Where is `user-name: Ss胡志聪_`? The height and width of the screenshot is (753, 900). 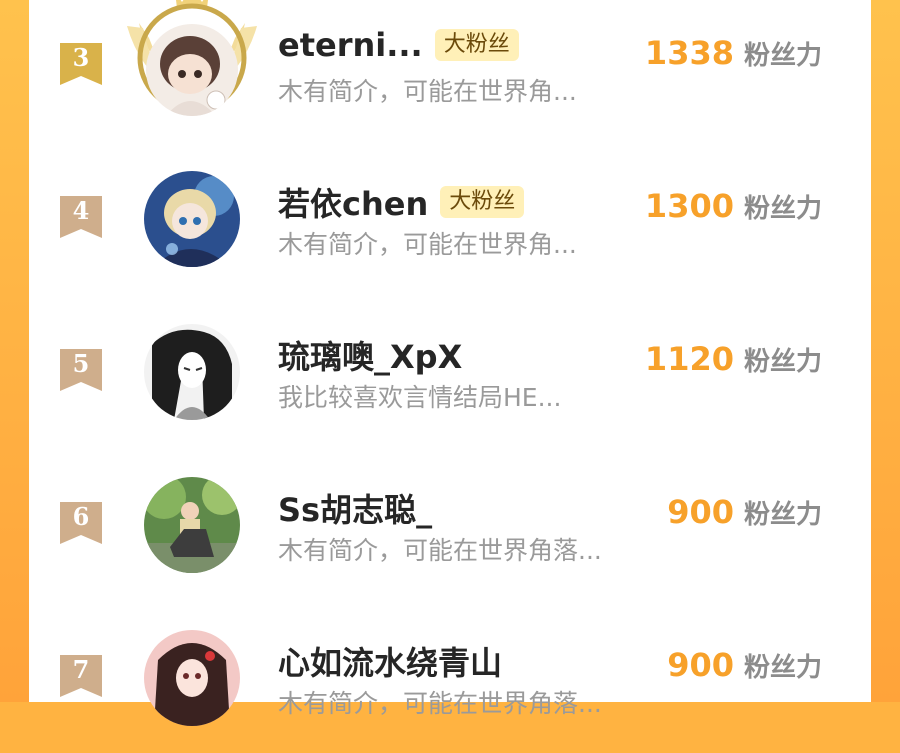
user-name: Ss胡志聪_ is located at coordinates (355, 508).